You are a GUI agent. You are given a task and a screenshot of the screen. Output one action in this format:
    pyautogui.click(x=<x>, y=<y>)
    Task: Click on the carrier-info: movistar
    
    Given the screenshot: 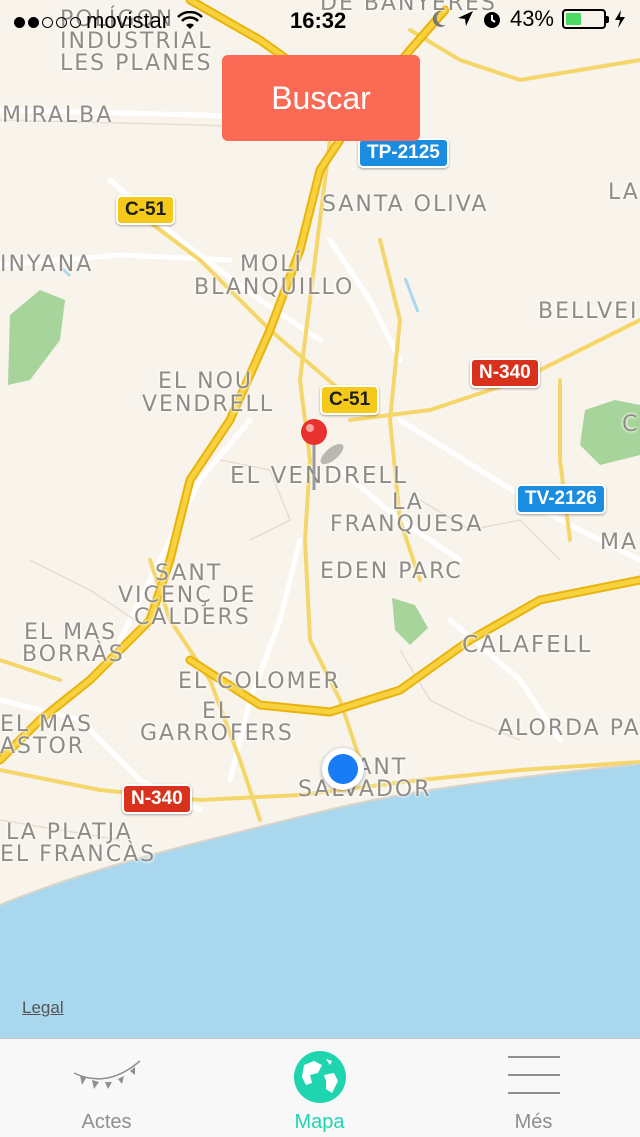 What is the action you would take?
    pyautogui.click(x=109, y=21)
    